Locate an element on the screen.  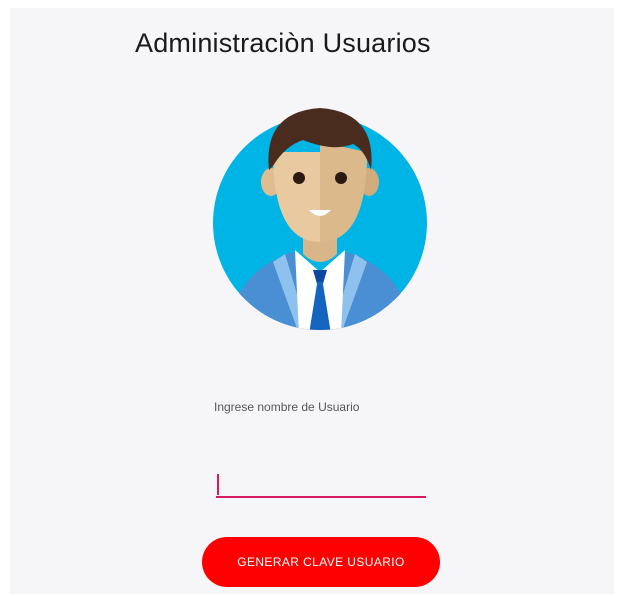
generate-password-button: GENERAR CLAVE USUARIO is located at coordinates (321, 562).